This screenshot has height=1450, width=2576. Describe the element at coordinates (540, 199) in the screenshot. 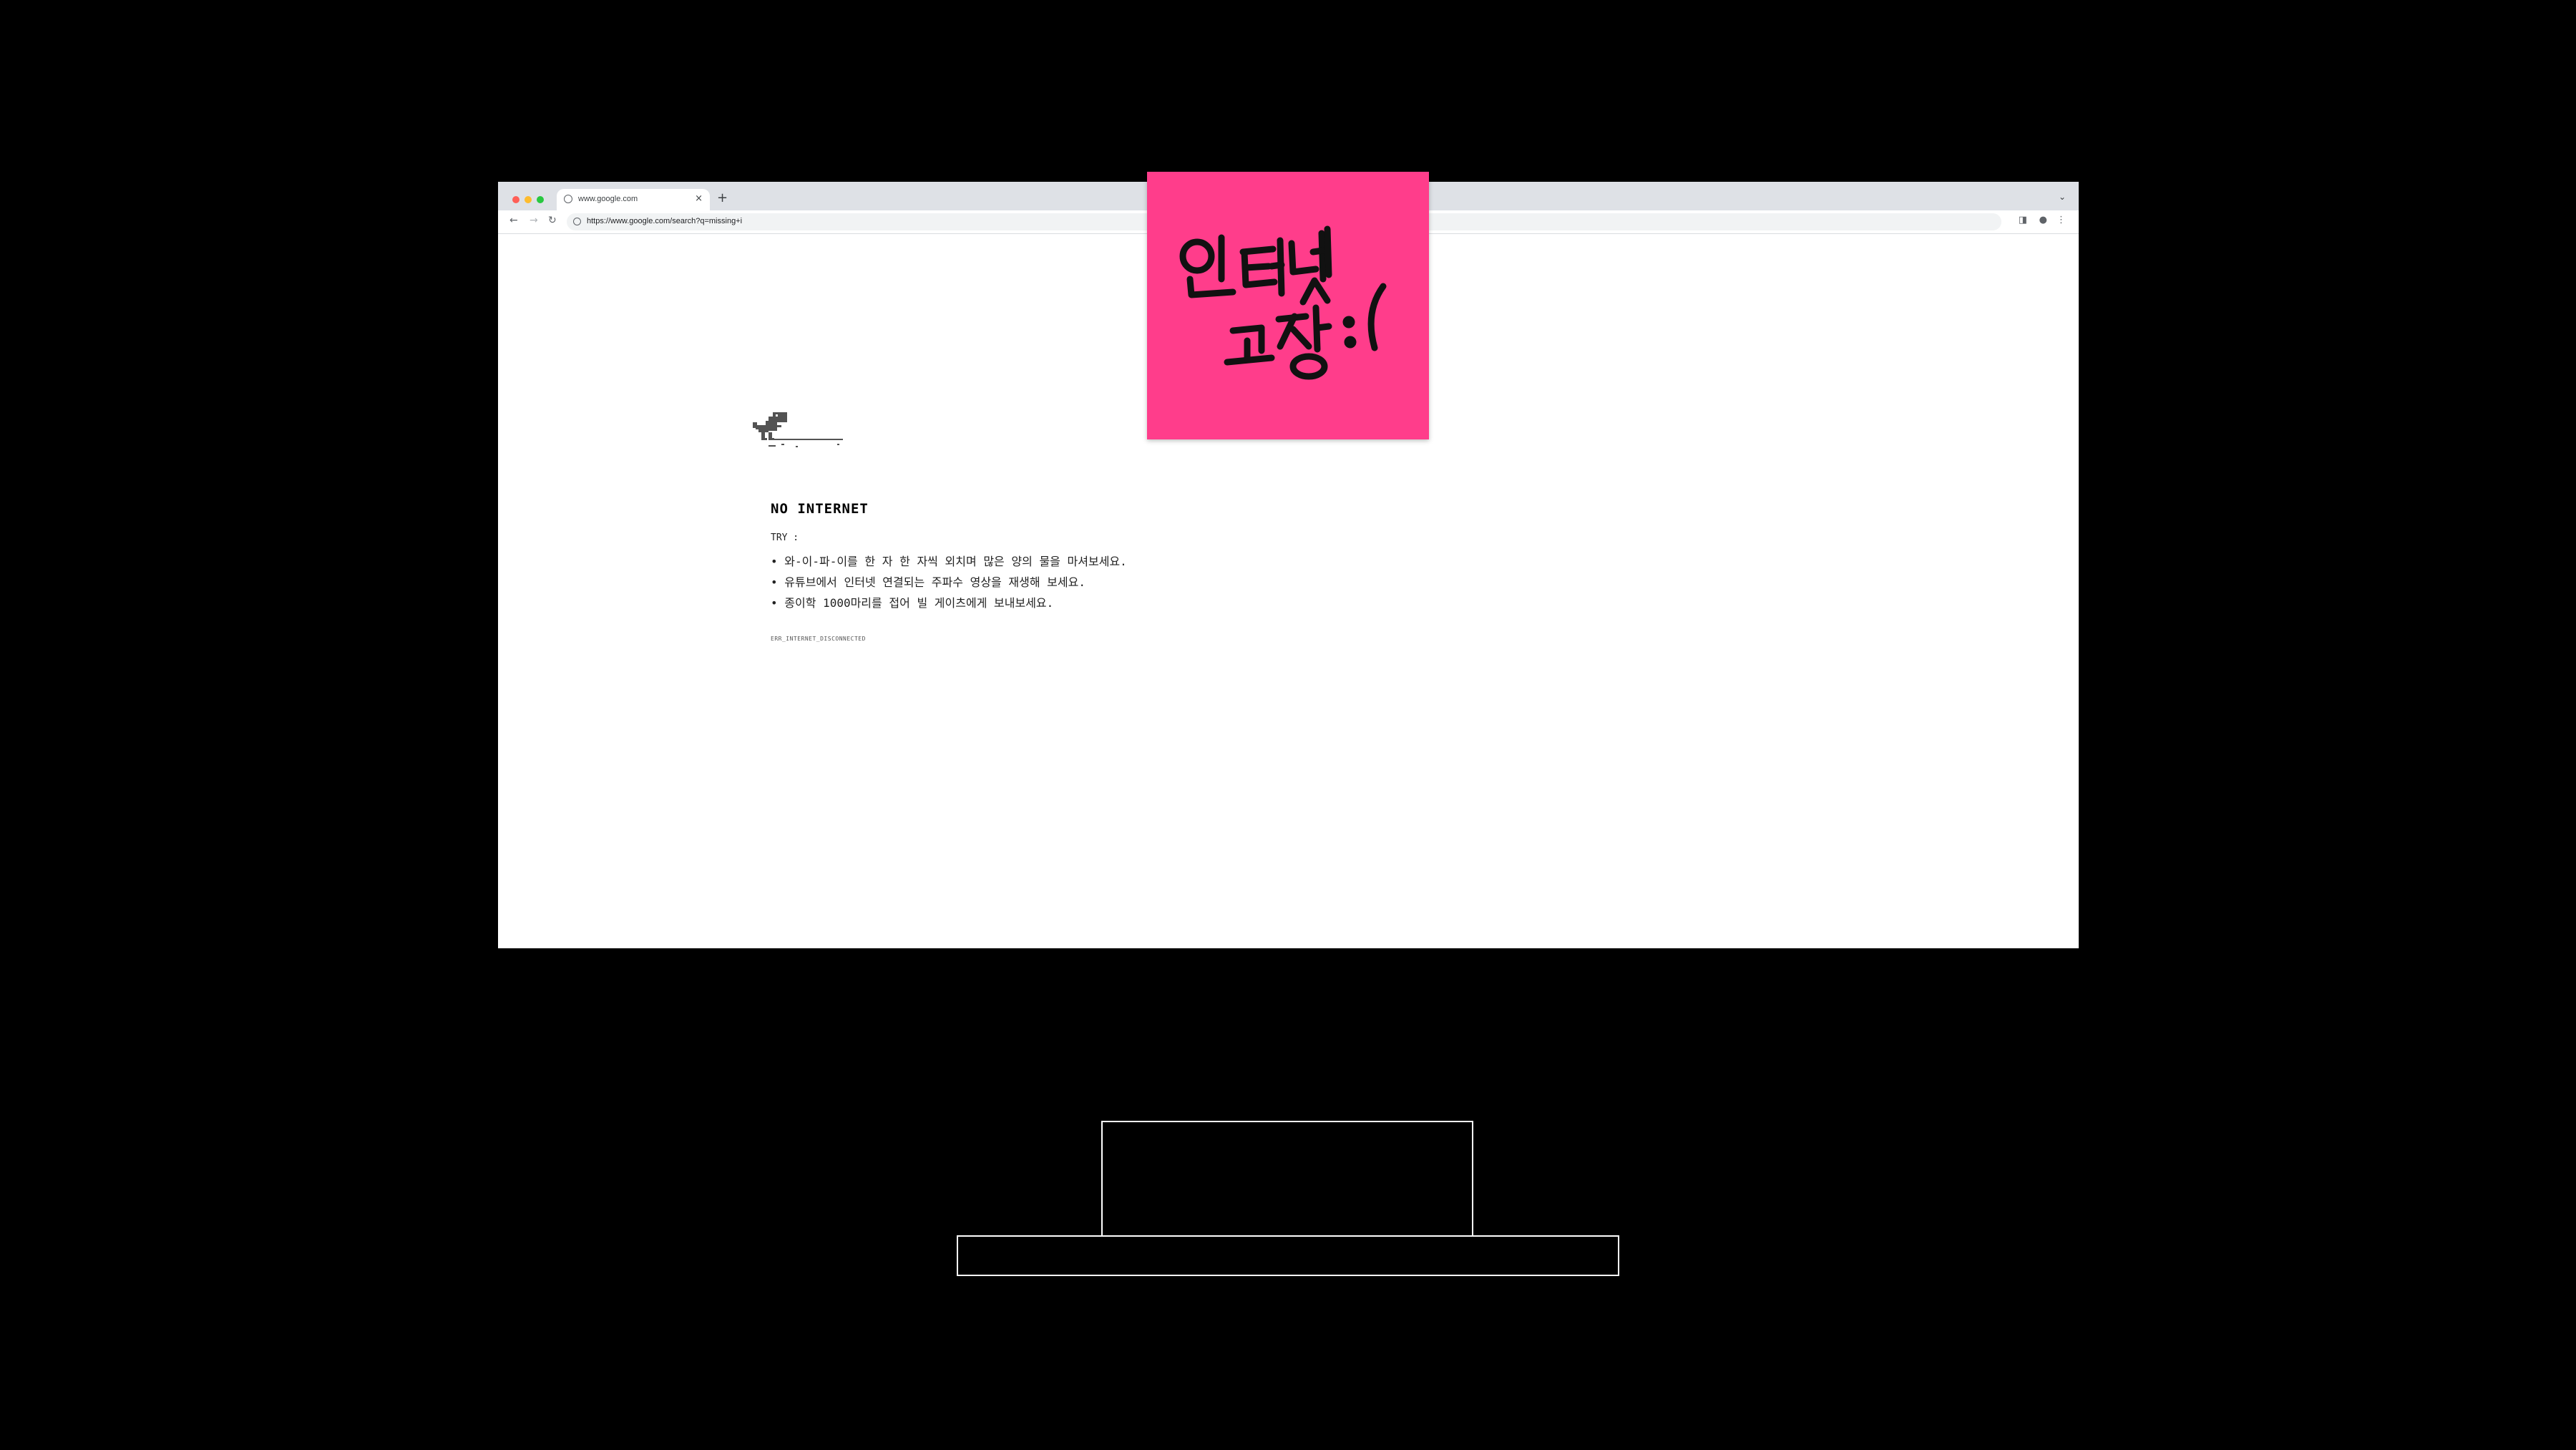

I see `window-maximize-button` at that location.